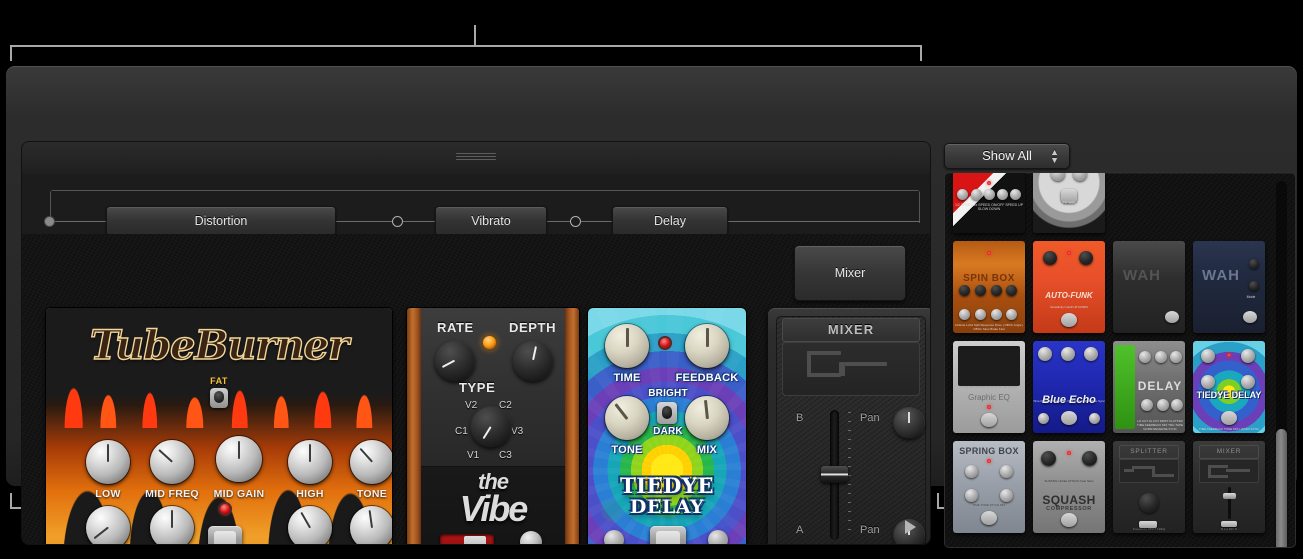 This screenshot has height=559, width=1303. Describe the element at coordinates (909, 423) in the screenshot. I see `mixer-pan-knob-b` at that location.